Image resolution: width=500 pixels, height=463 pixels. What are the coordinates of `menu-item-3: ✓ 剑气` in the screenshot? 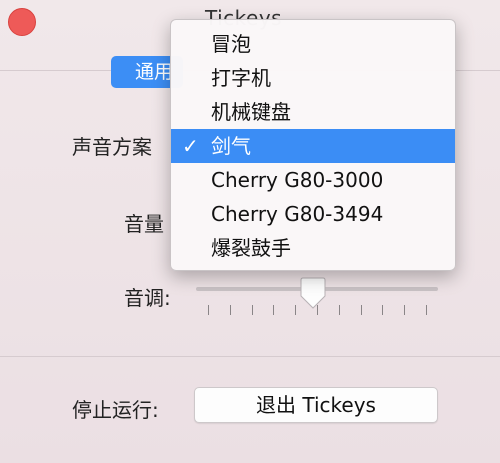 It's located at (313, 146).